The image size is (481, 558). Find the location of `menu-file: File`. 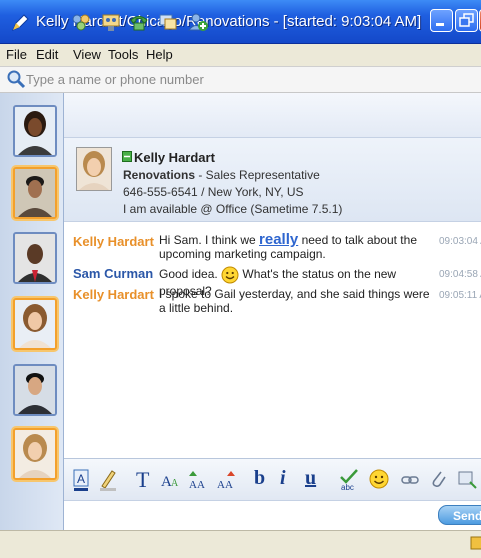

menu-file: File is located at coordinates (16, 54).